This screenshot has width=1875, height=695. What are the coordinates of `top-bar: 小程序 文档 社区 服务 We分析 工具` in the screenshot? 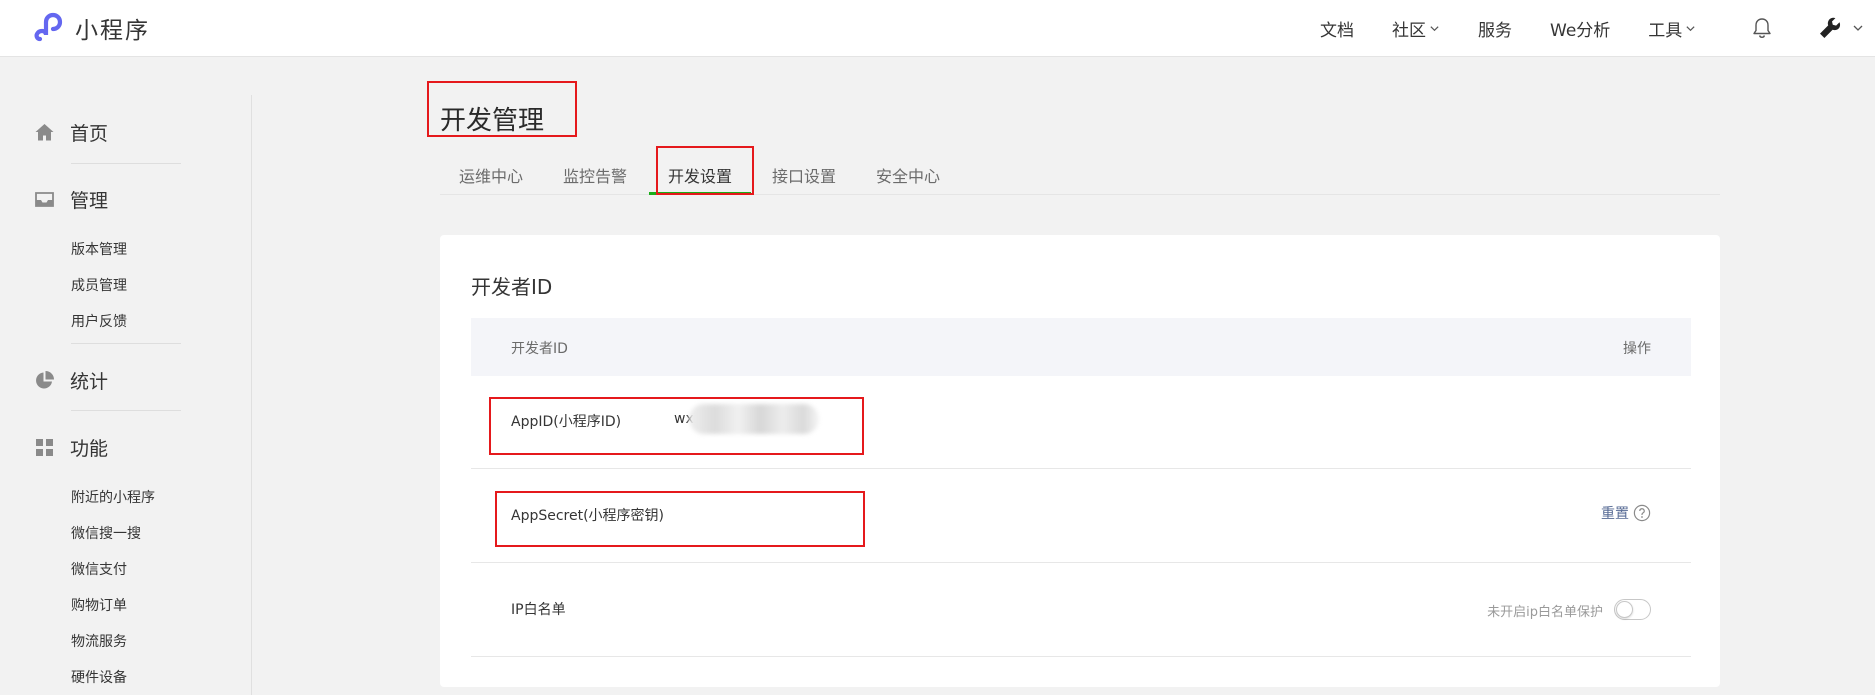 It's located at (937, 28).